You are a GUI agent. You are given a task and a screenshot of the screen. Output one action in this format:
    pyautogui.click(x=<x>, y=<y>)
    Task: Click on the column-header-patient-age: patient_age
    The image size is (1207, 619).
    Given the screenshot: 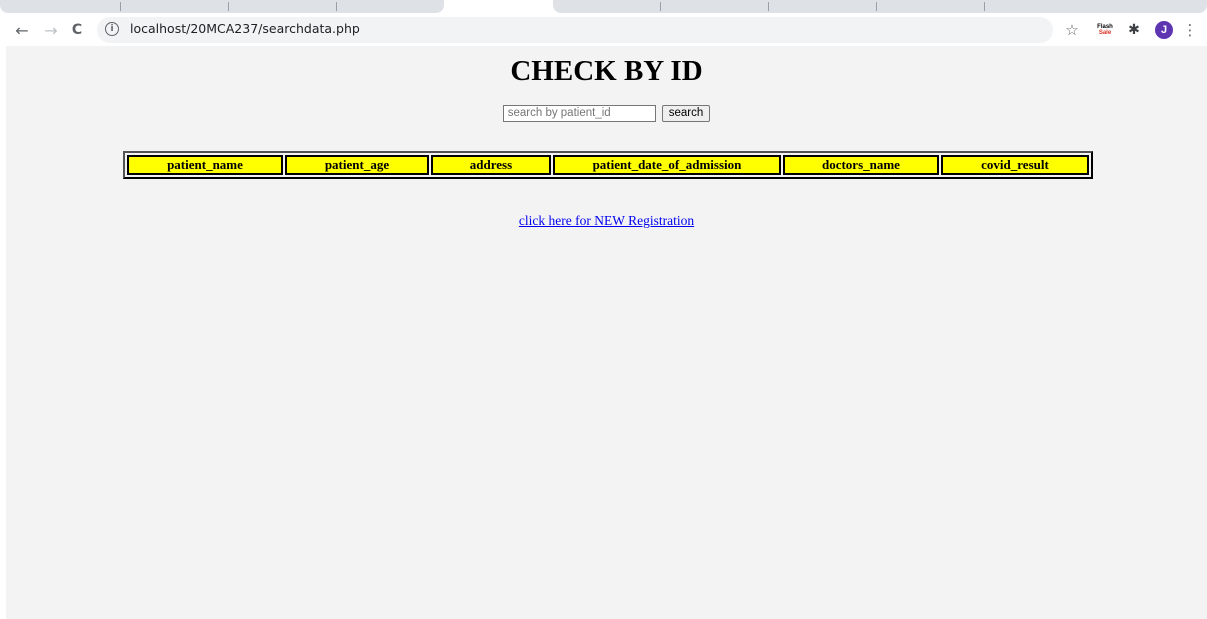 What is the action you would take?
    pyautogui.click(x=356, y=165)
    